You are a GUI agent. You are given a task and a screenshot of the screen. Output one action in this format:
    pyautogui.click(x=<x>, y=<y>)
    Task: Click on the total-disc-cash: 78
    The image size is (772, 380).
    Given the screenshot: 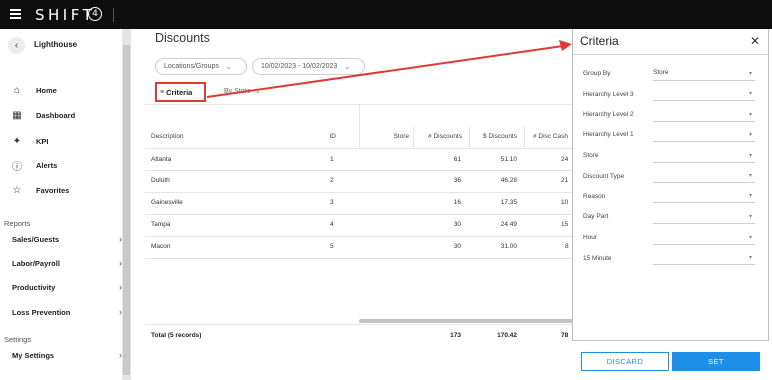 What is the action you would take?
    pyautogui.click(x=565, y=335)
    